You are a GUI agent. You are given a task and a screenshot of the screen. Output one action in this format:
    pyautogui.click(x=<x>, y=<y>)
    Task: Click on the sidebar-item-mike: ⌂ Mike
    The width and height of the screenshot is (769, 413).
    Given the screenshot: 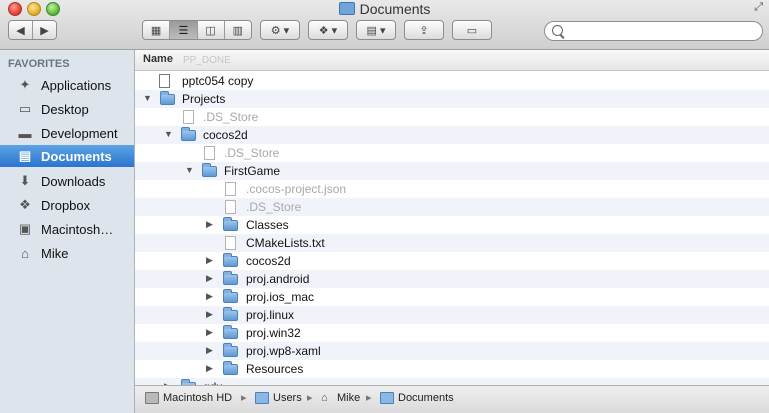 What is the action you would take?
    pyautogui.click(x=67, y=253)
    